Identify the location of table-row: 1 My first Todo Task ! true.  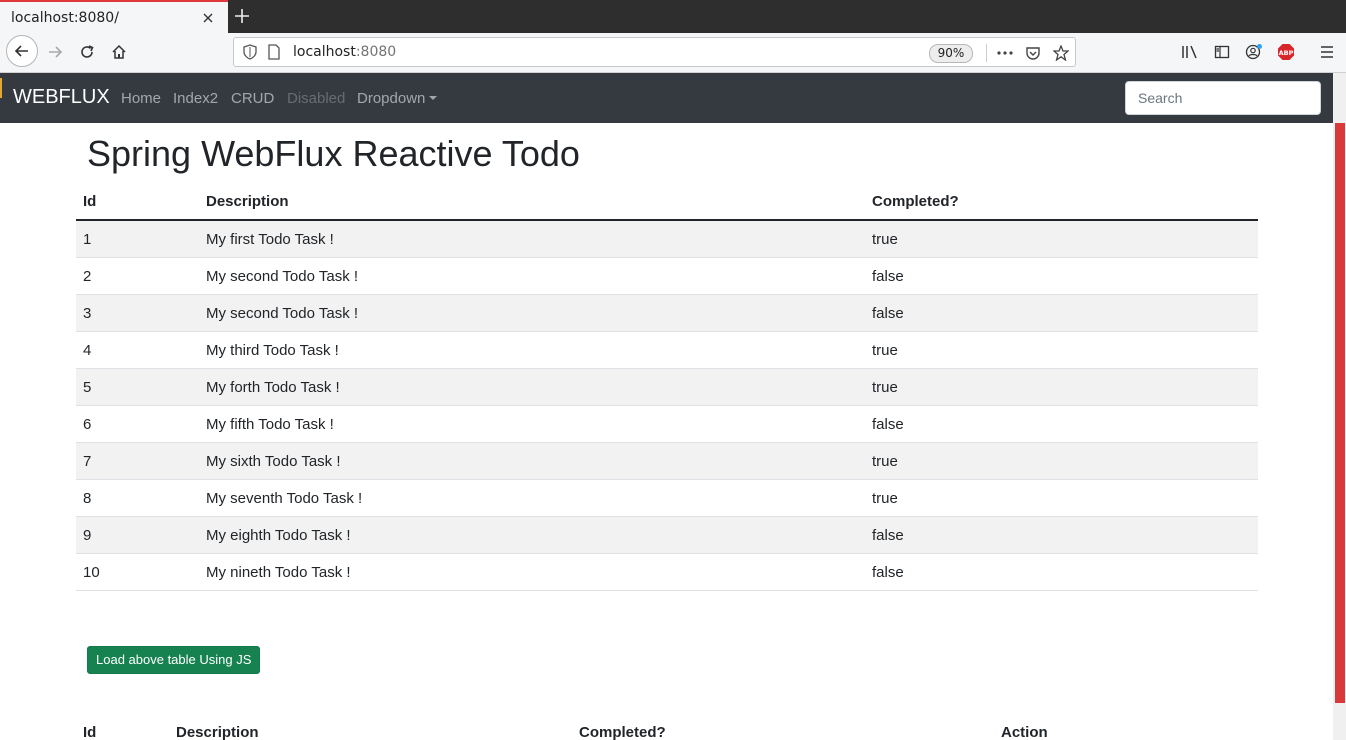
(667, 238).